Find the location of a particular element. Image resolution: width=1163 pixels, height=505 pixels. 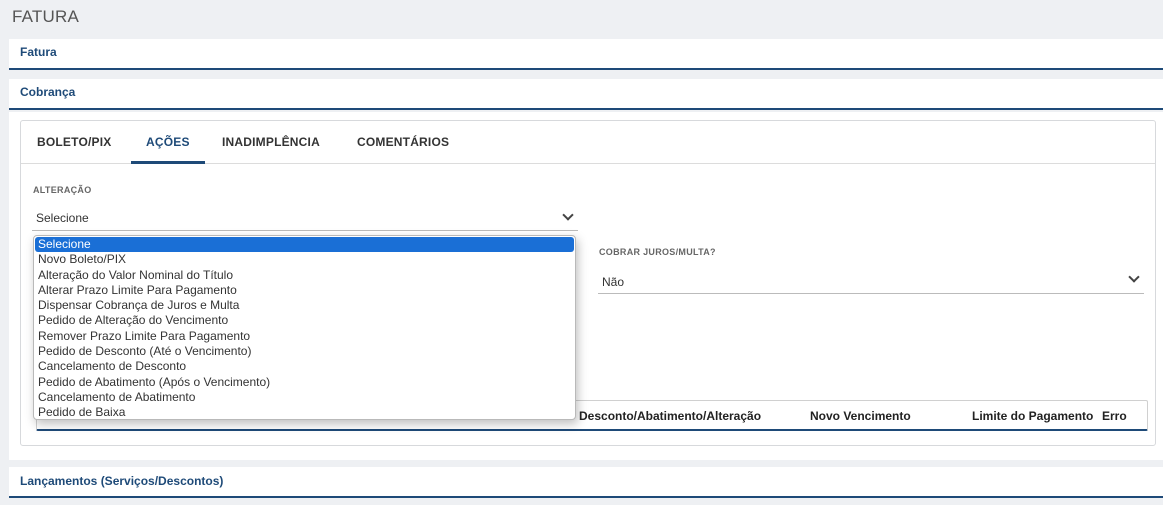

fatura-panel: Fatura is located at coordinates (586, 54).